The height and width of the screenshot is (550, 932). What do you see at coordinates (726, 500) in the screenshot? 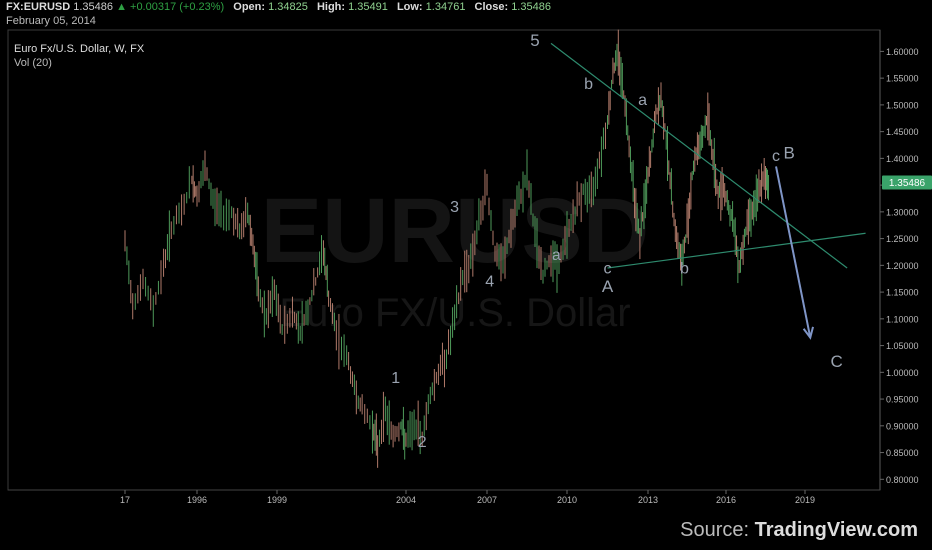
I see `x-tick-label: 2016` at bounding box center [726, 500].